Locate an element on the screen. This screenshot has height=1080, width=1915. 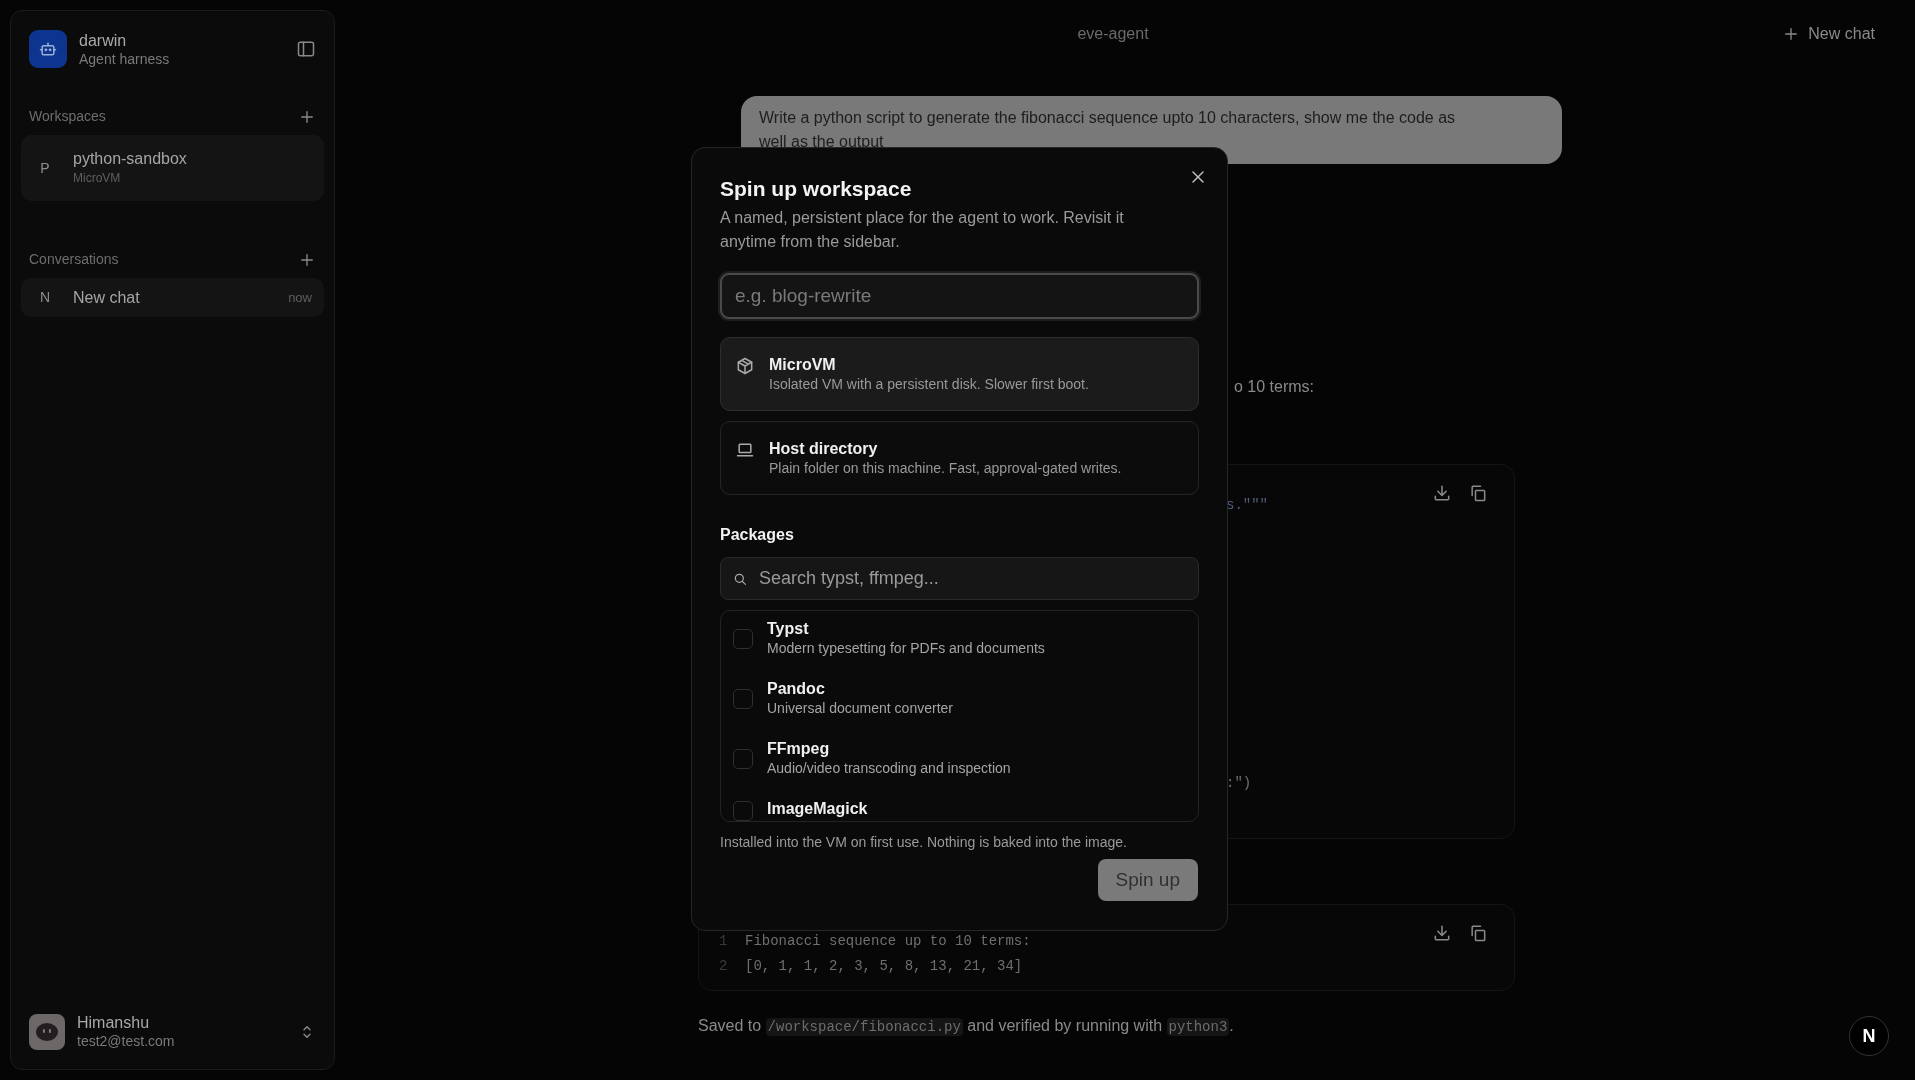
package-description: Modern typesetting for PDFs and documents is located at coordinates (906, 648).